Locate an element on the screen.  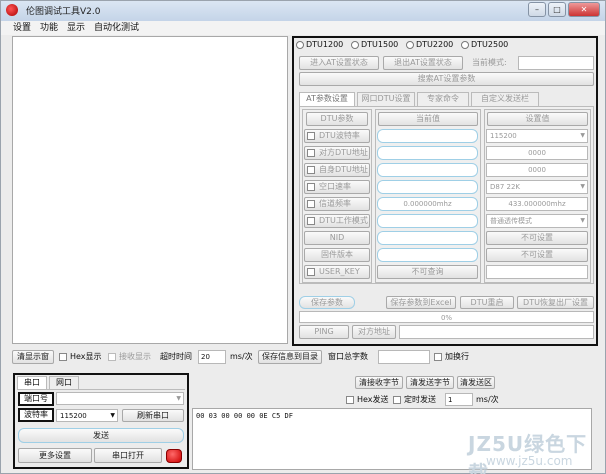
serial-status-indicator-icon is located at coordinates (174, 456).